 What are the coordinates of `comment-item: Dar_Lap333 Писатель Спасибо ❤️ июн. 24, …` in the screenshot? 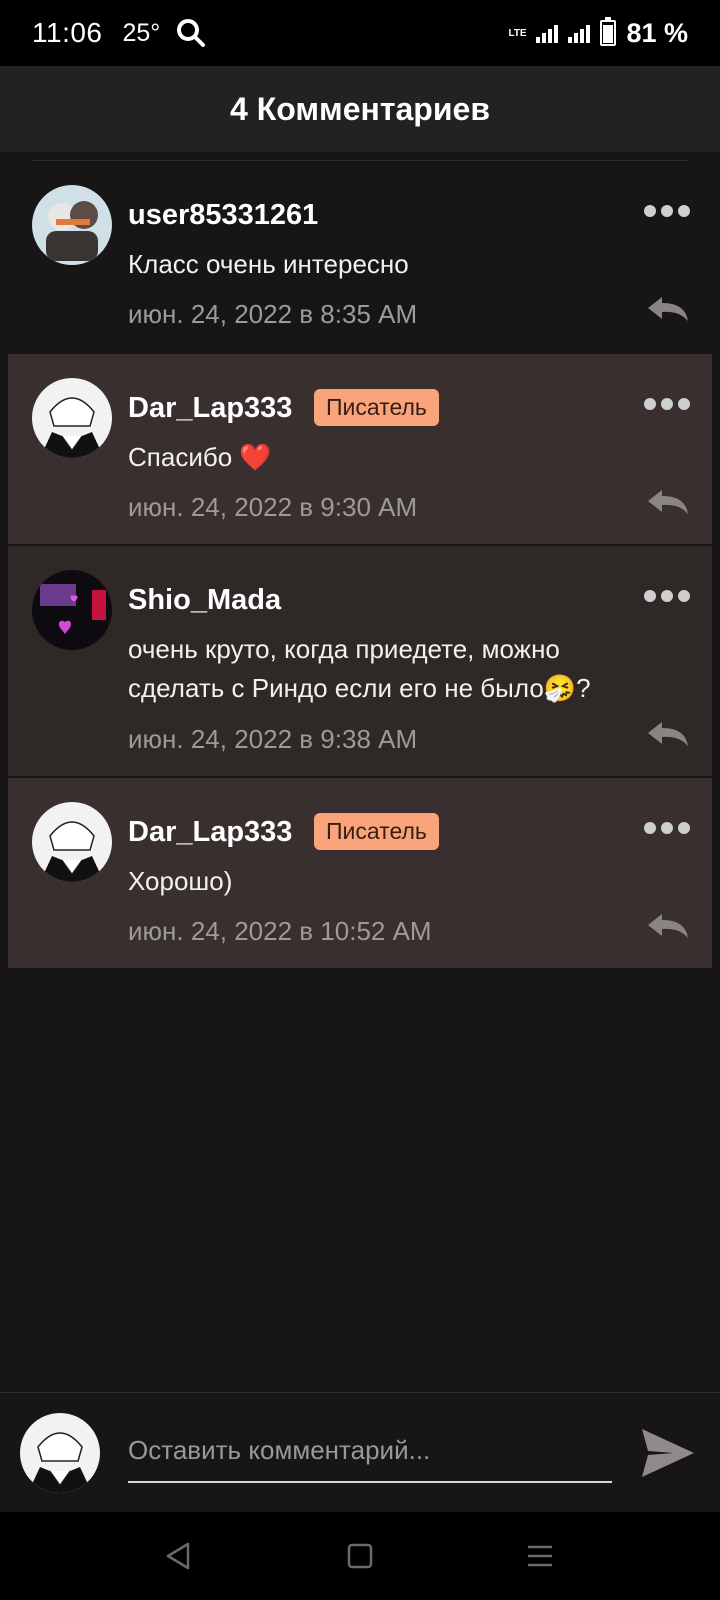 It's located at (360, 449).